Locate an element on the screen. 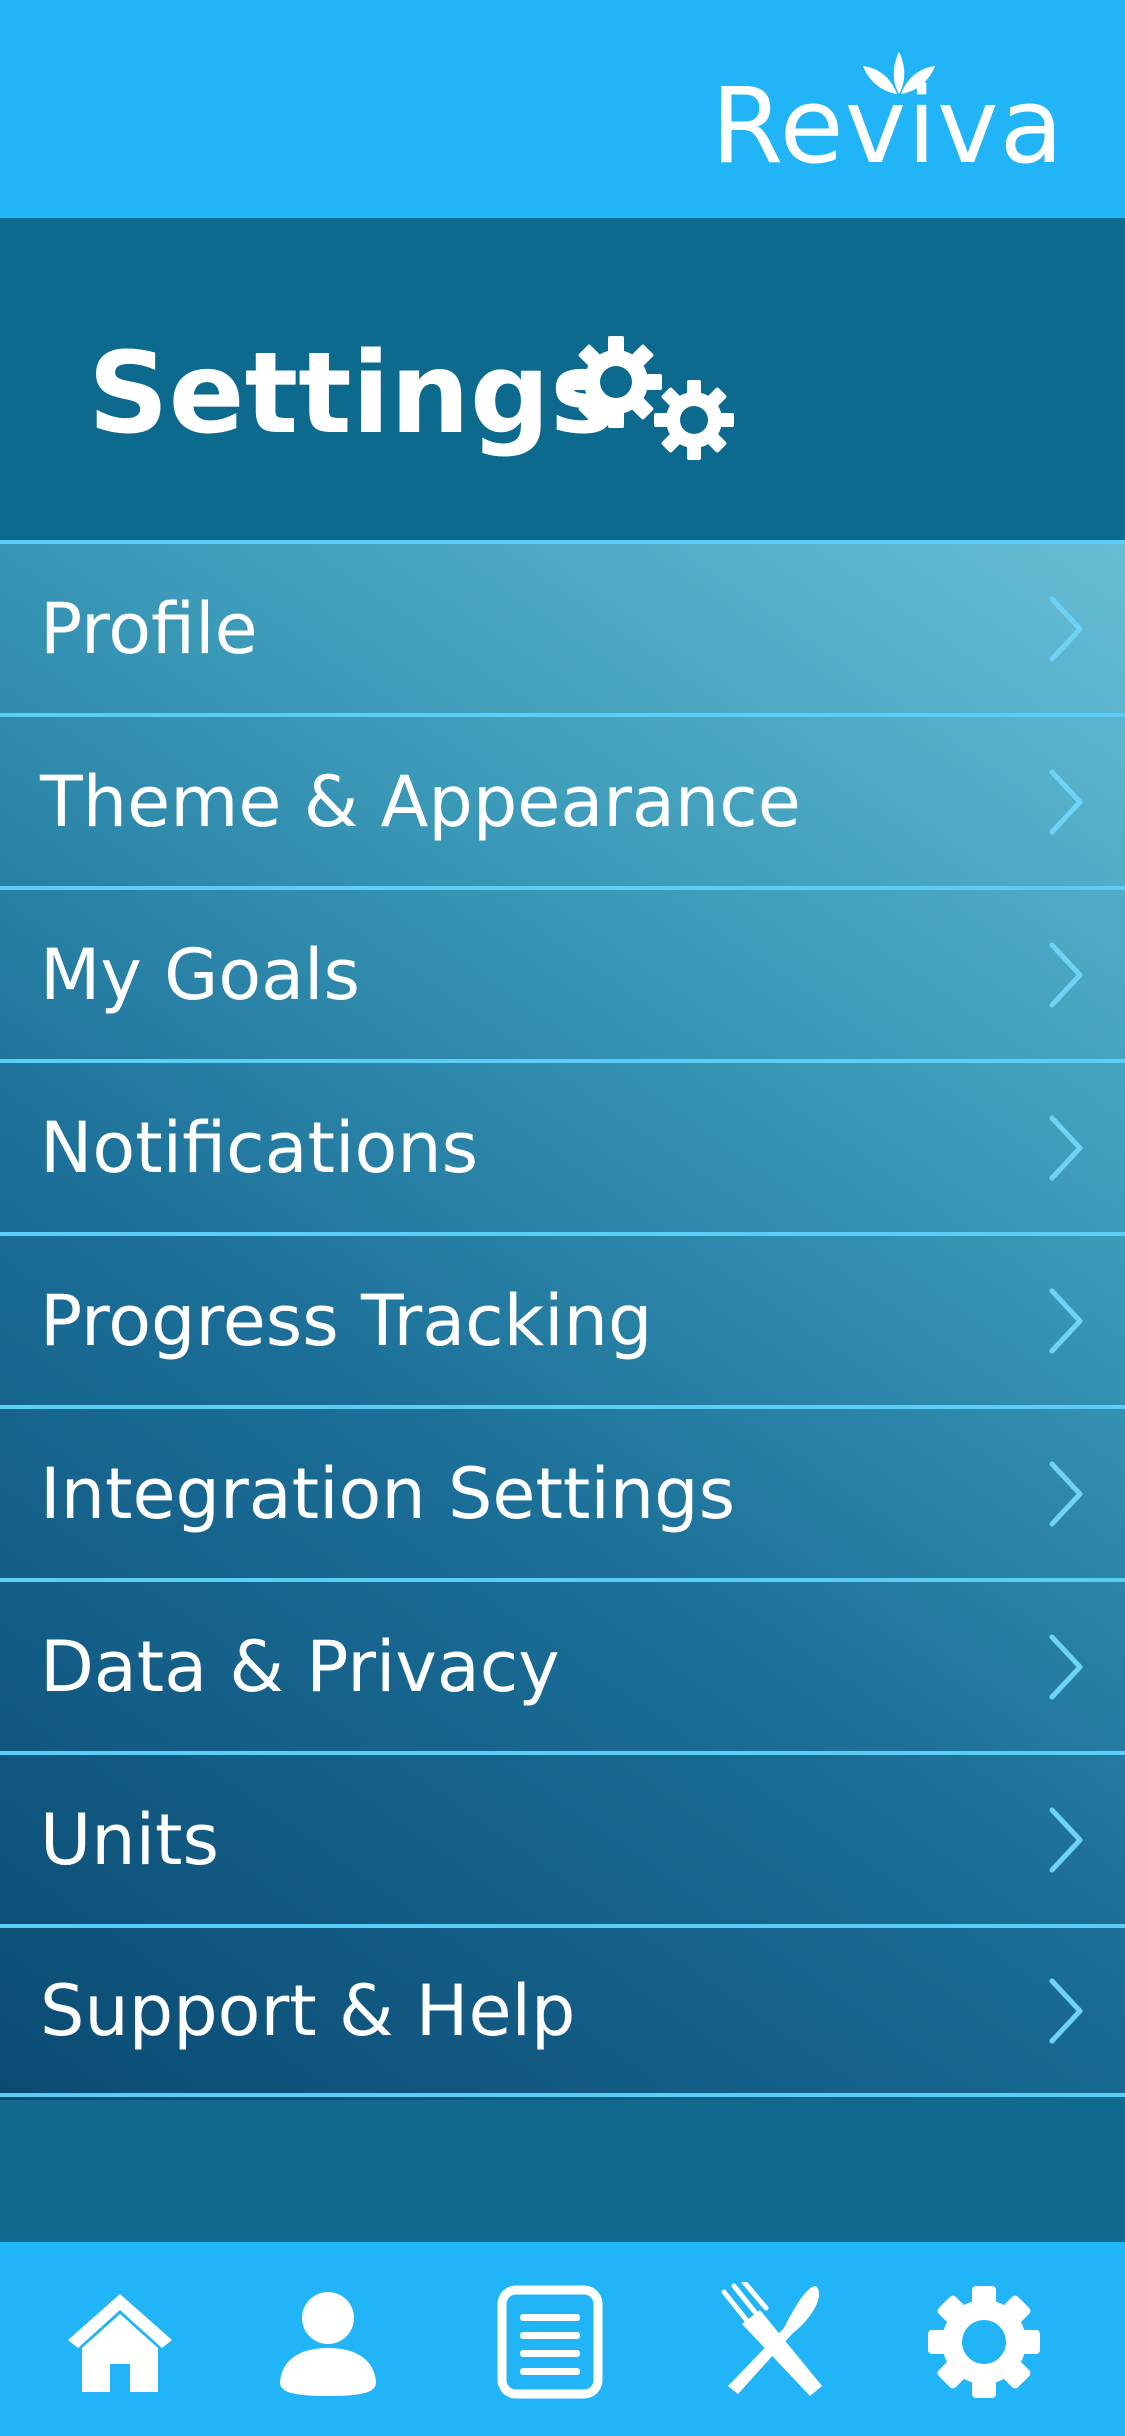  menu-item-my-goals: My Goals is located at coordinates (562, 972).